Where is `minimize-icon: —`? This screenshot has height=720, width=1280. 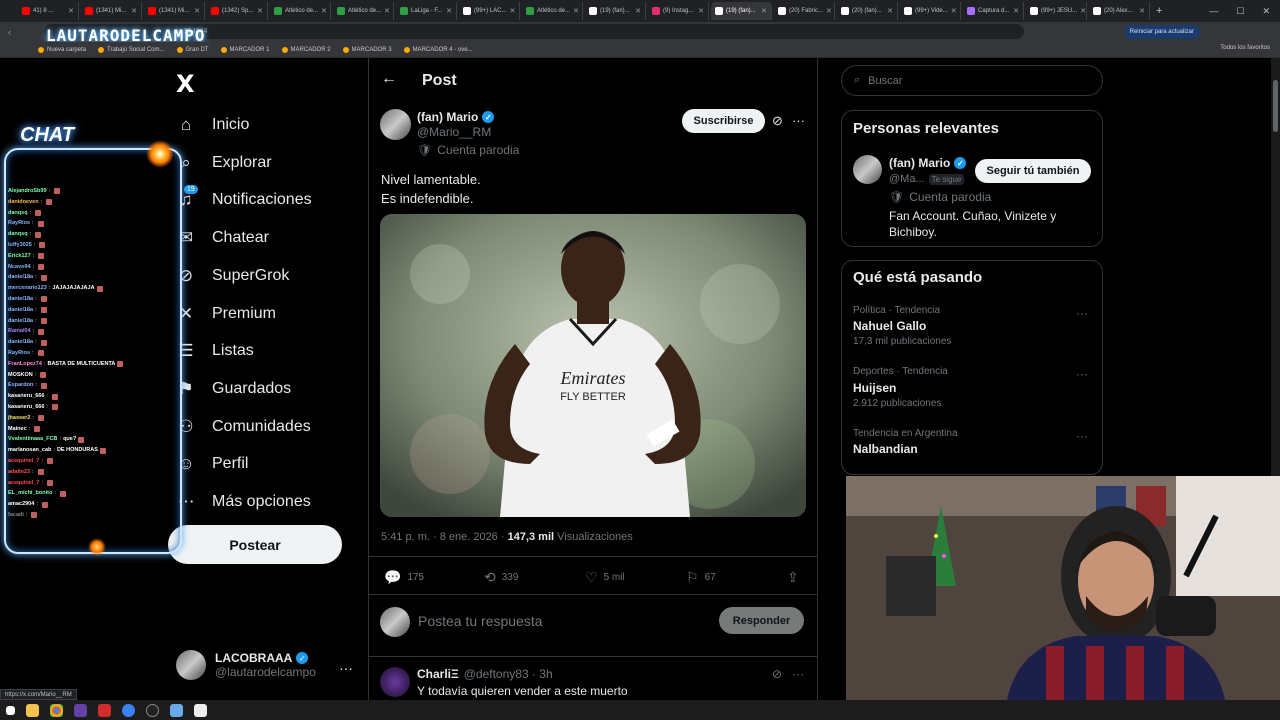 minimize-icon: — is located at coordinates (1213, 11).